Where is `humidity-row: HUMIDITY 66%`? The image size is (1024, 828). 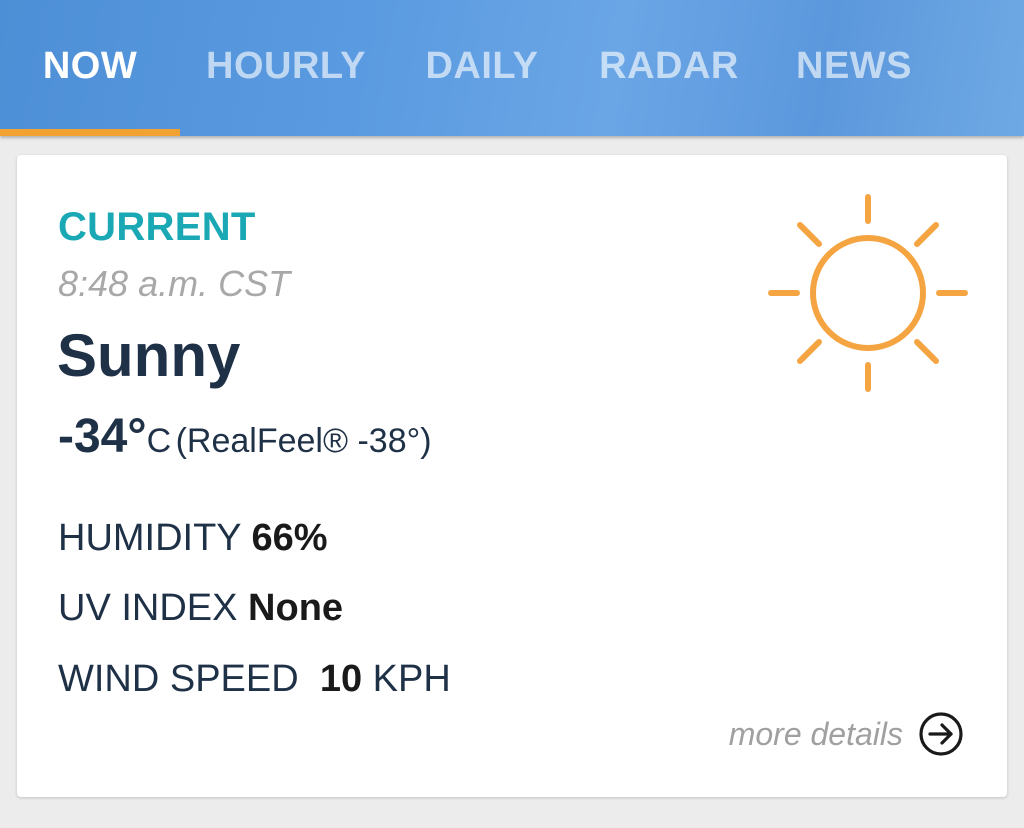
humidity-row: HUMIDITY 66% is located at coordinates (193, 538).